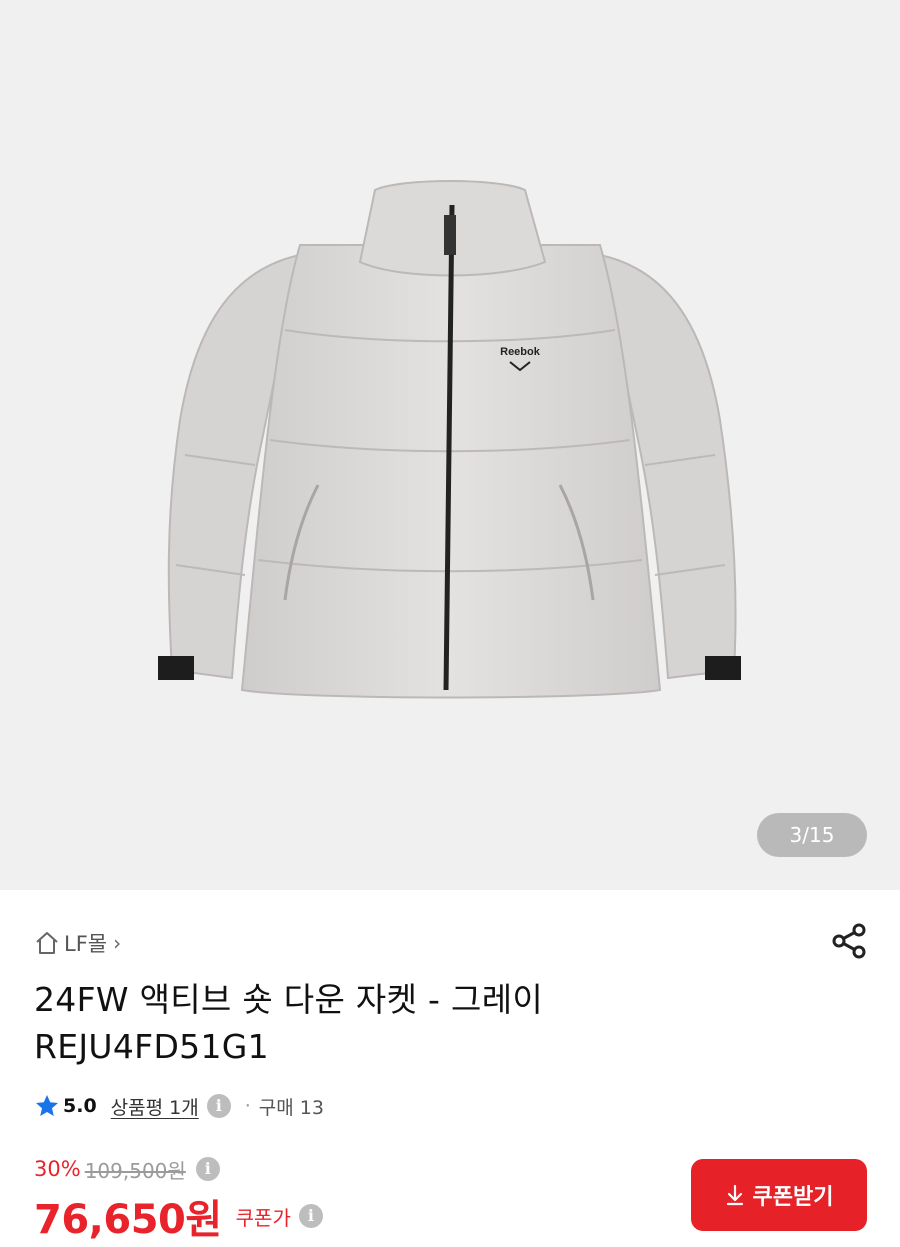  I want to click on image-counter: 3/15, so click(812, 835).